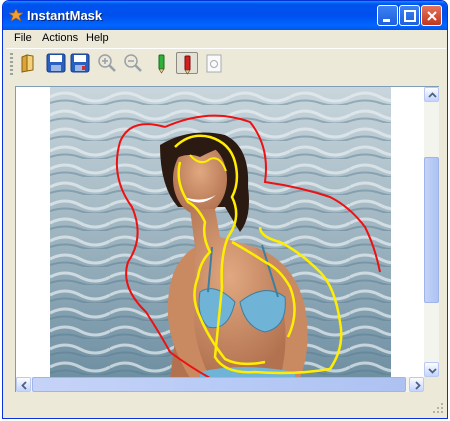  Describe the element at coordinates (431, 384) in the screenshot. I see `scrollbar-corner` at that location.